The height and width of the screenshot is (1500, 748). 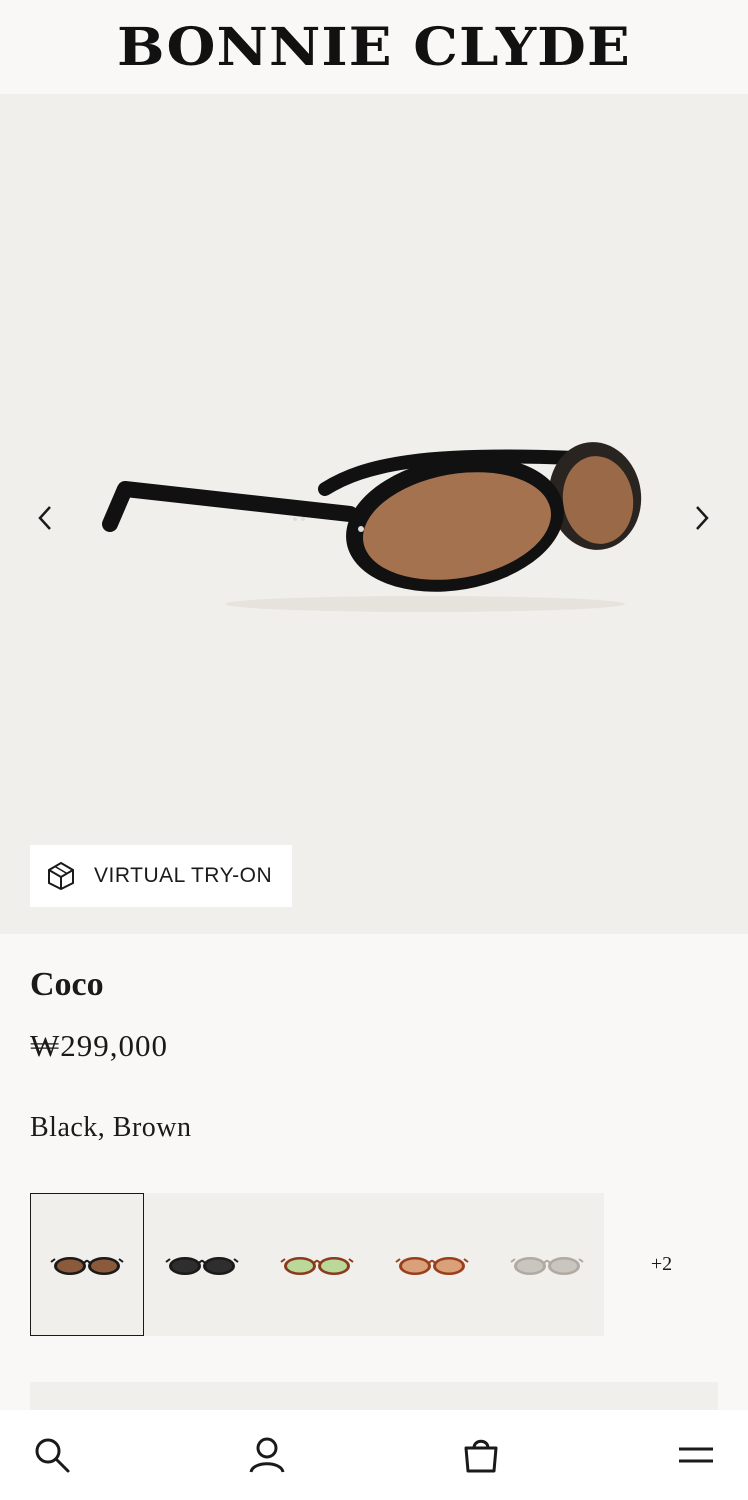 I want to click on account-icon, so click(x=267, y=1455).